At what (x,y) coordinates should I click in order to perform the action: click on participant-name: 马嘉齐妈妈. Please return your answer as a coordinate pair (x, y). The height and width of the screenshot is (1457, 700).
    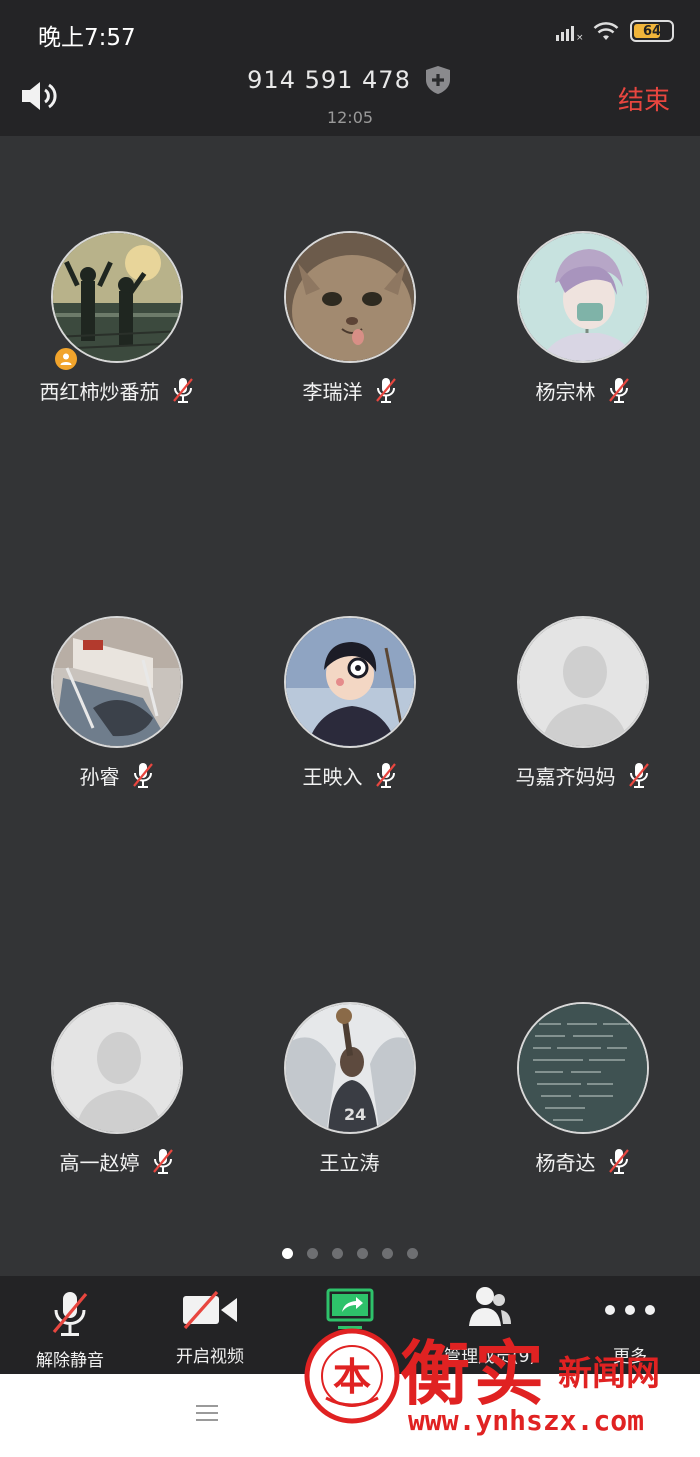
    Looking at the image, I should click on (565, 776).